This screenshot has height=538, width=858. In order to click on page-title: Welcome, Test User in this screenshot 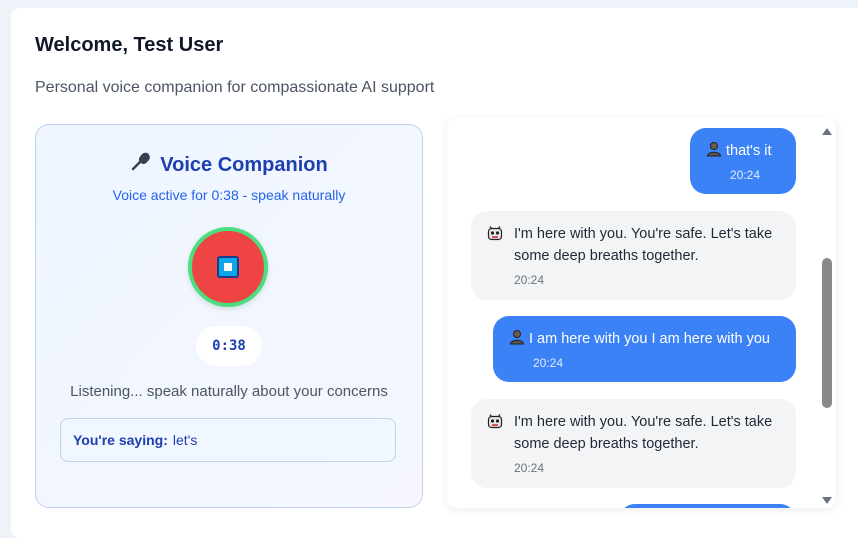, I will do `click(129, 45)`.